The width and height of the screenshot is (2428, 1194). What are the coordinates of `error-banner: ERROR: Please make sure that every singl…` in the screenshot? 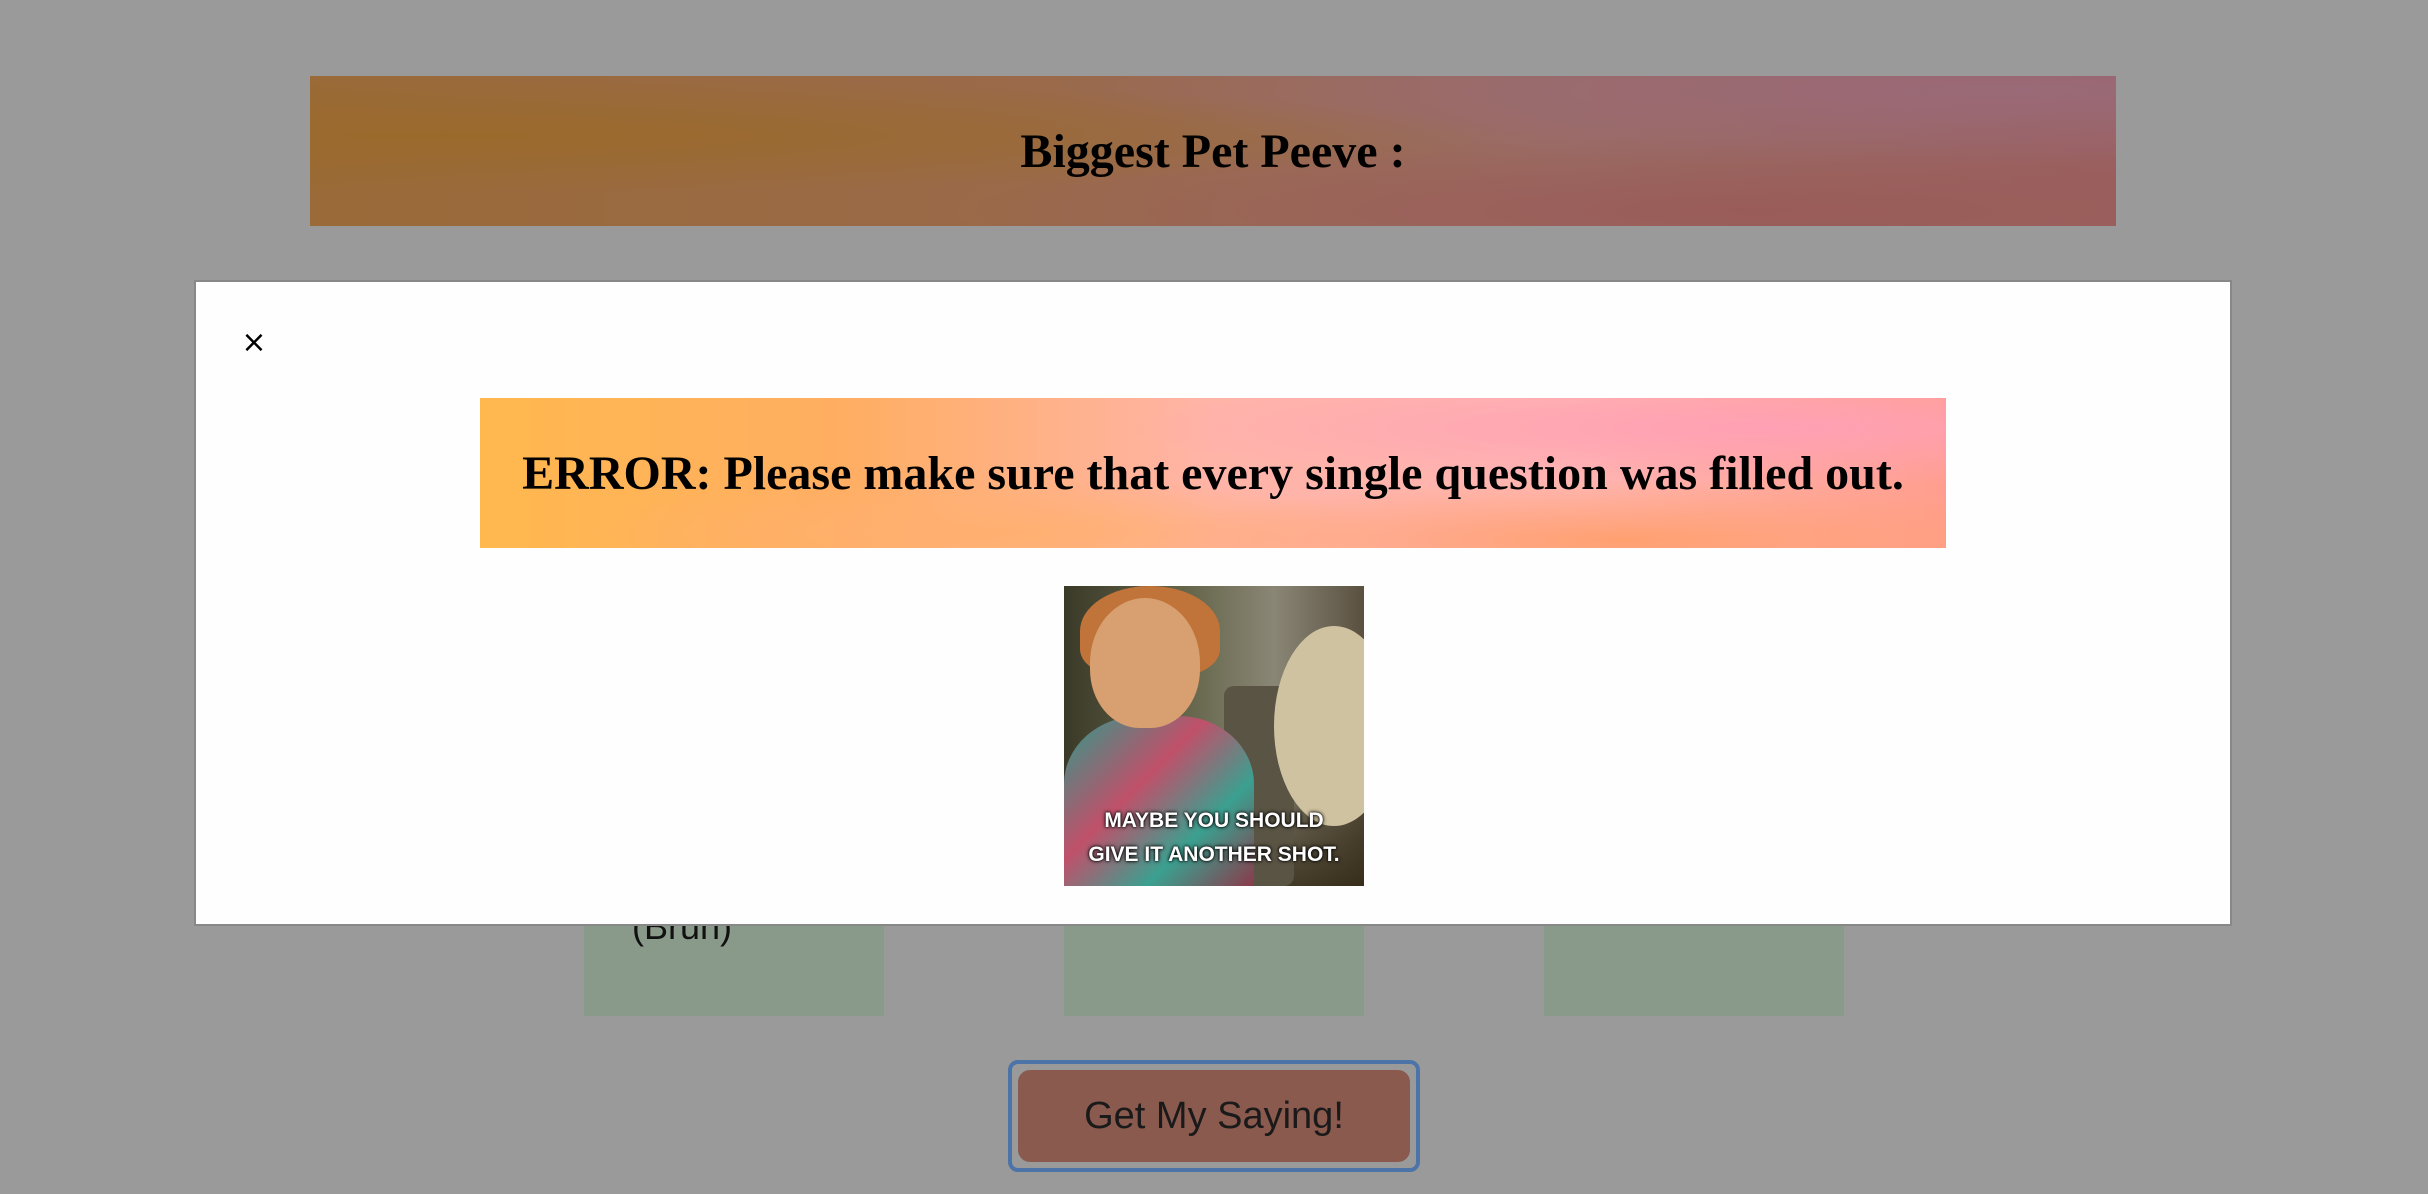 It's located at (1213, 473).